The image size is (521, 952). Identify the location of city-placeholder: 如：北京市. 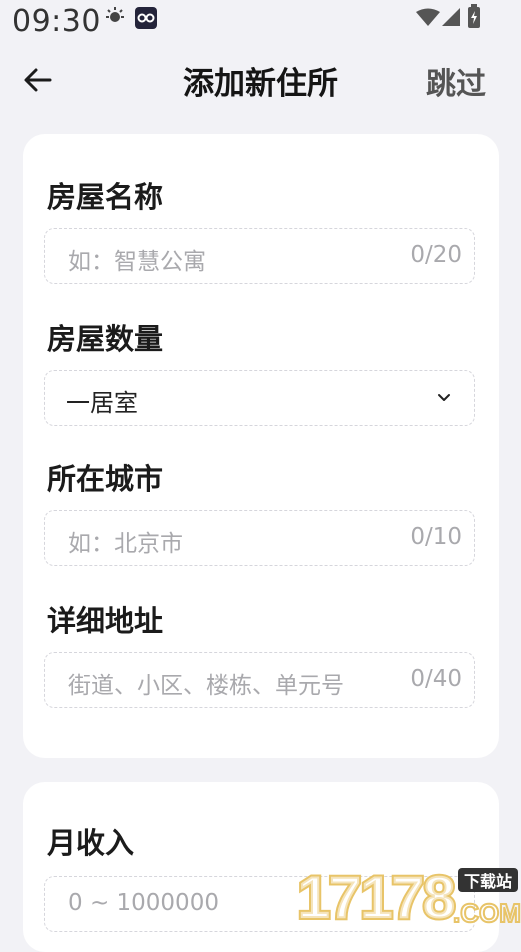
(125, 544).